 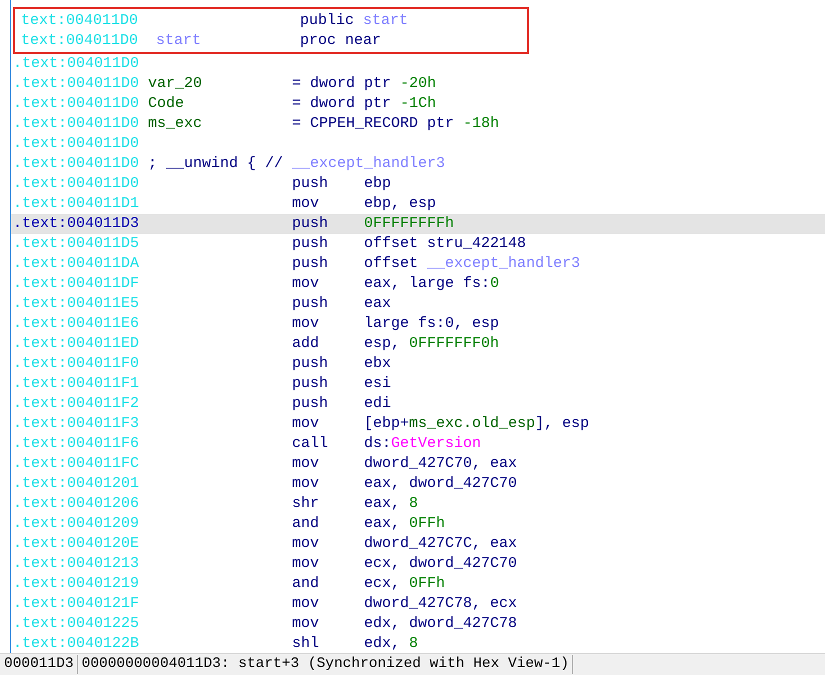 What do you see at coordinates (418, 264) in the screenshot?
I see `listing-line: .text:004011DA push offset __except_handler3` at bounding box center [418, 264].